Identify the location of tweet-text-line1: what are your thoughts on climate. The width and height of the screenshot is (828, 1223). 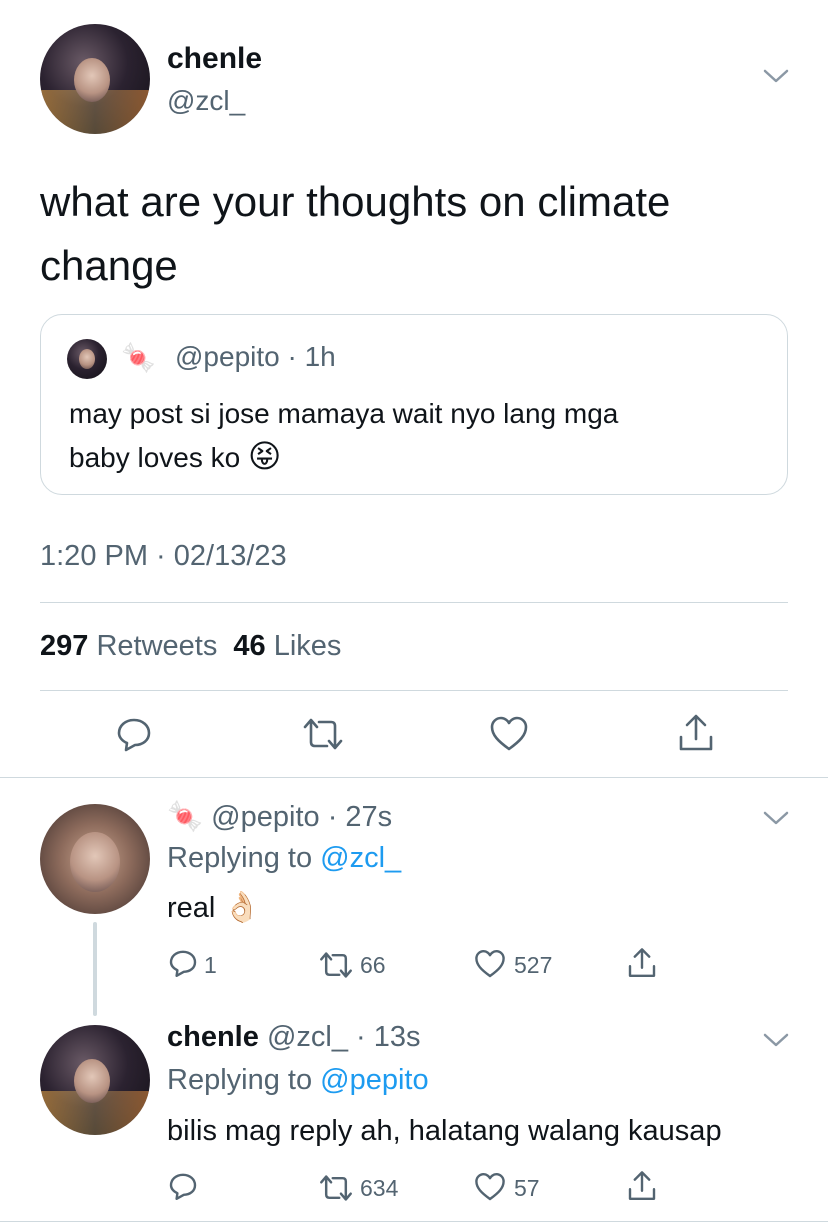
(355, 201).